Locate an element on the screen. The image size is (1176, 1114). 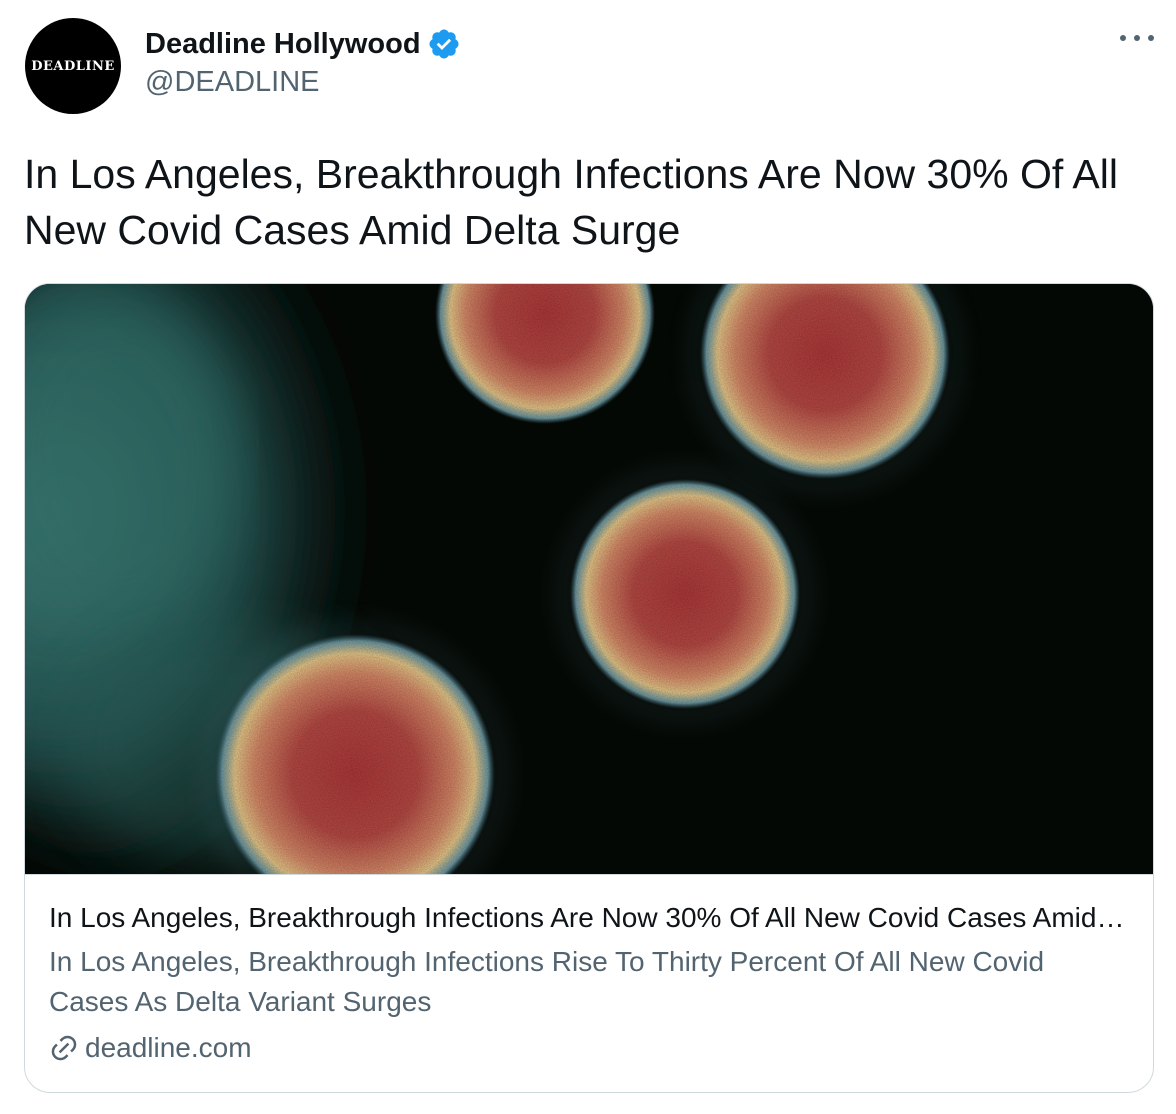
display-name: Deadline Hollywood is located at coordinates (283, 44).